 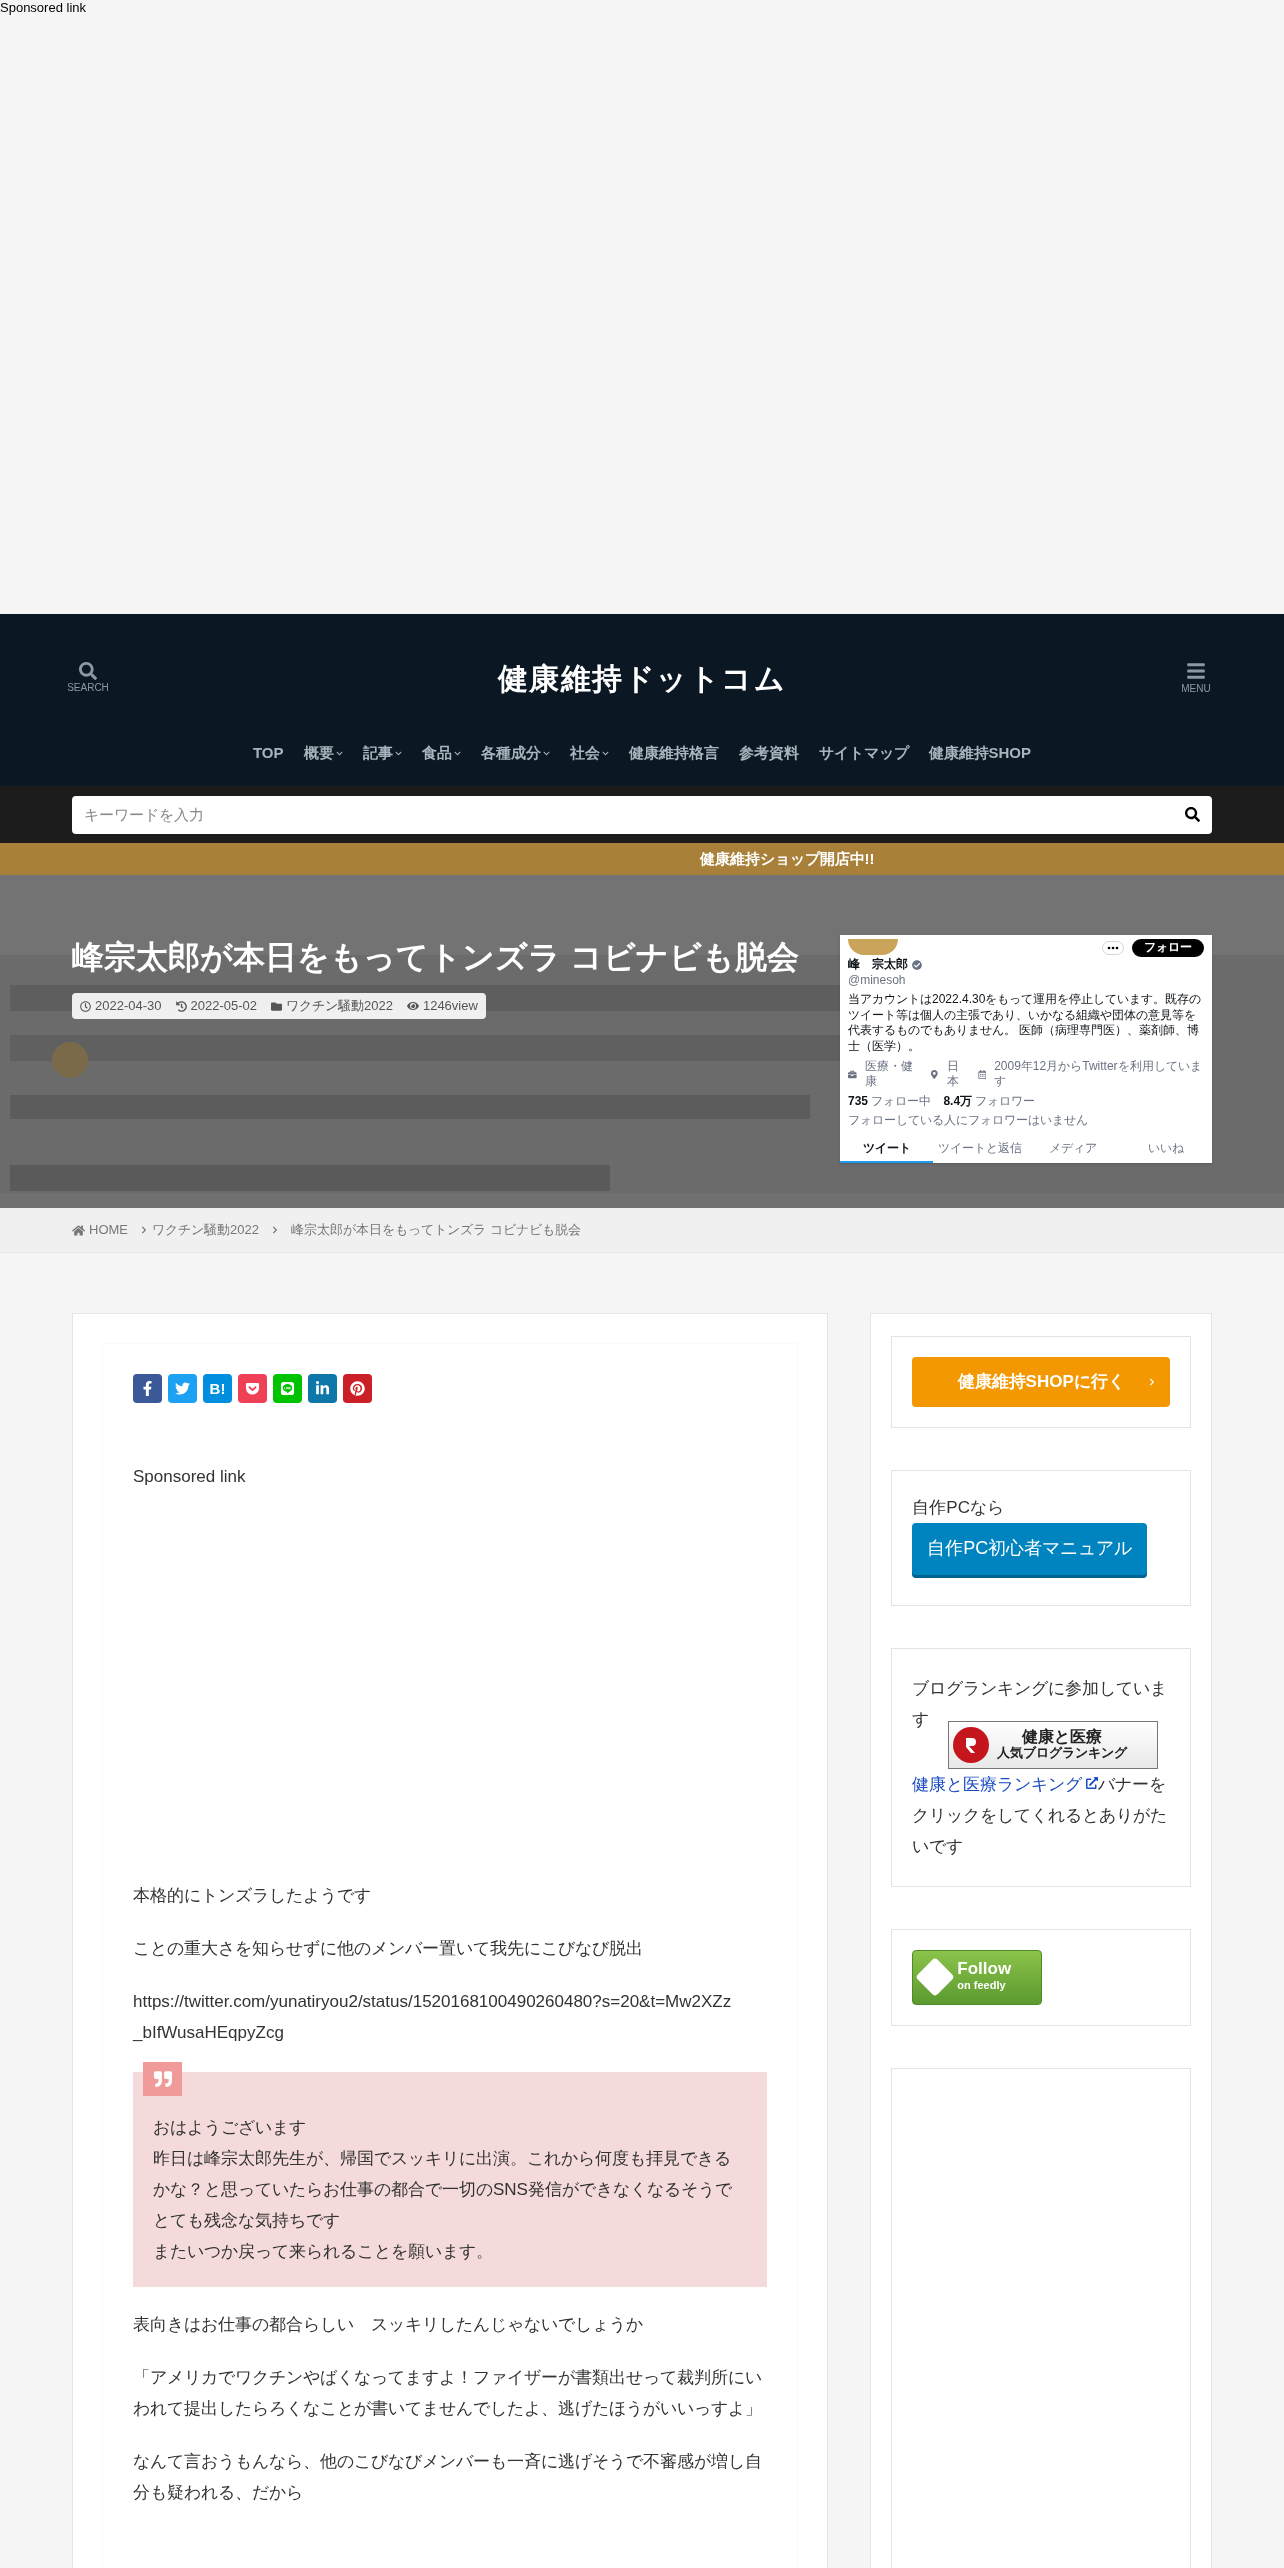 What do you see at coordinates (388, 1949) in the screenshot?
I see `paragraph: ことの重大さを知らせずに他のメンバー置いて我先にこびなび脱出` at bounding box center [388, 1949].